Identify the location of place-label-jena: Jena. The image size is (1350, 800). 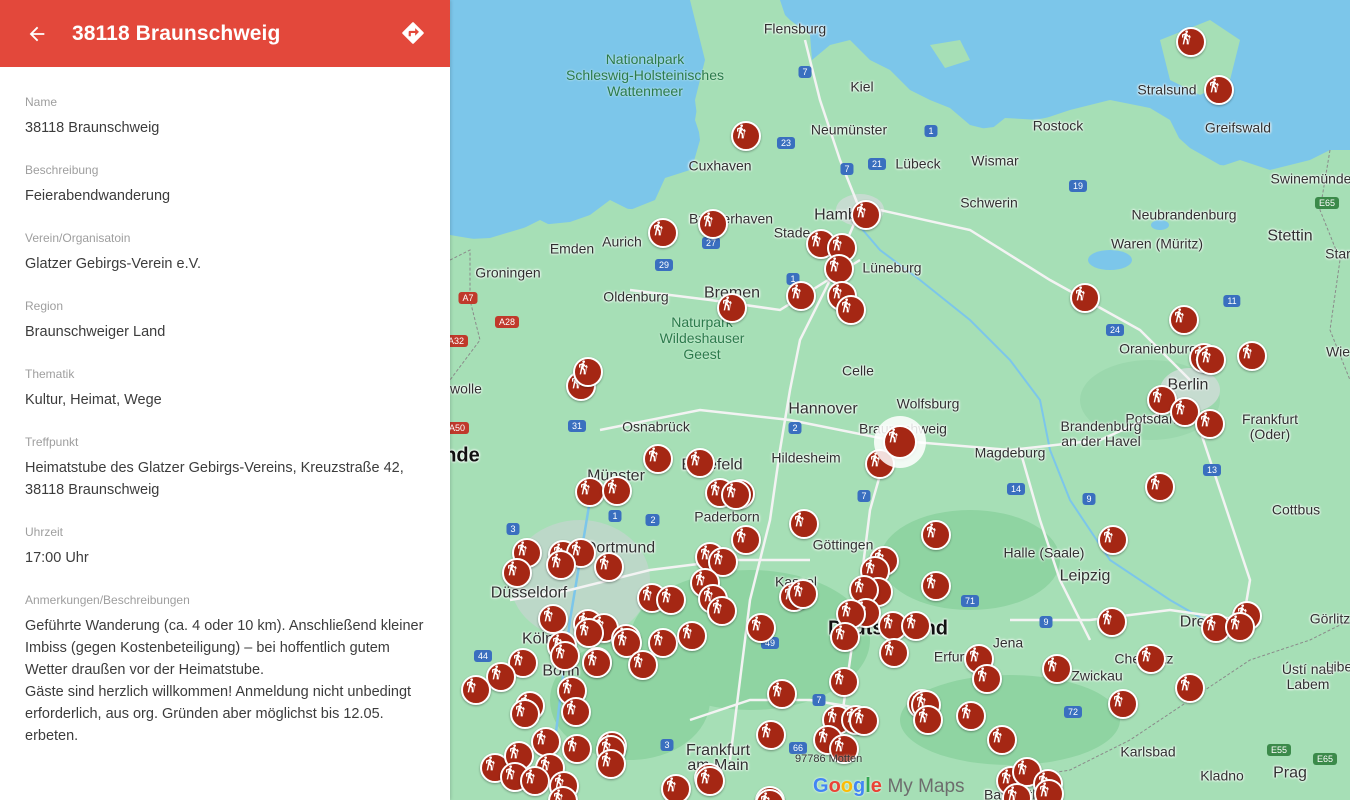
(1008, 642).